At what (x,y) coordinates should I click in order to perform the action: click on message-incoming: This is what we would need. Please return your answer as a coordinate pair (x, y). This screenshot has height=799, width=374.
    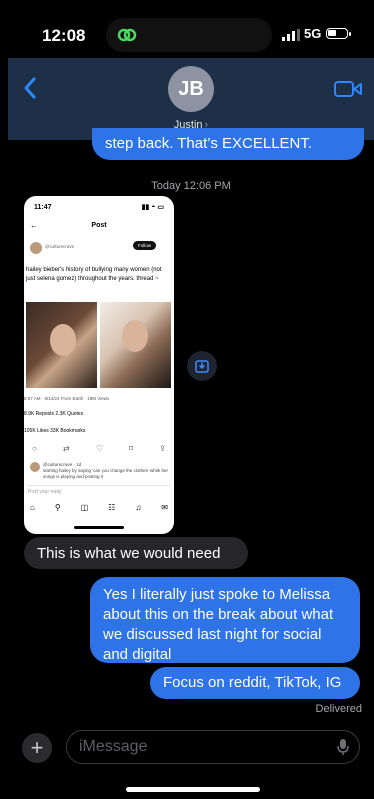
    Looking at the image, I should click on (136, 553).